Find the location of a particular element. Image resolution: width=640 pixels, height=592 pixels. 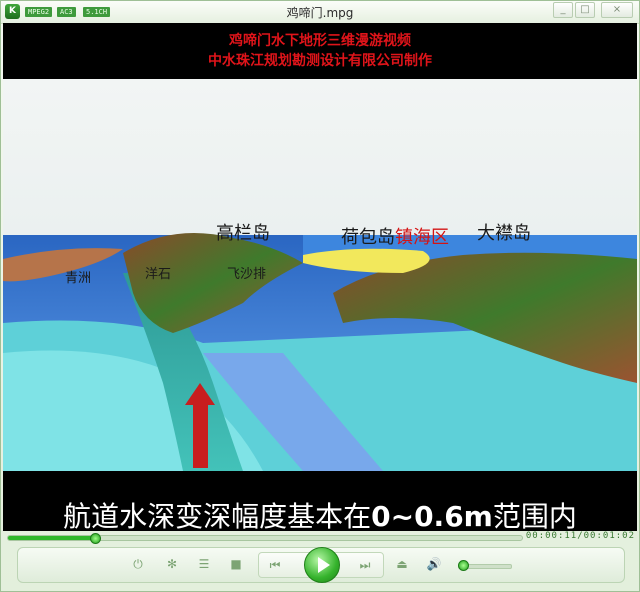

seek-handle is located at coordinates (96, 538).